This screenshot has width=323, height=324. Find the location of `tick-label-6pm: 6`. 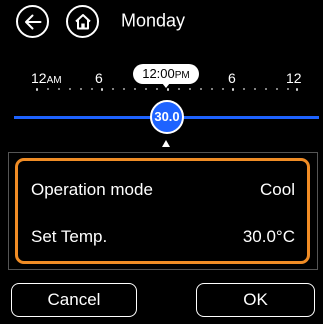

tick-label-6pm: 6 is located at coordinates (232, 78).